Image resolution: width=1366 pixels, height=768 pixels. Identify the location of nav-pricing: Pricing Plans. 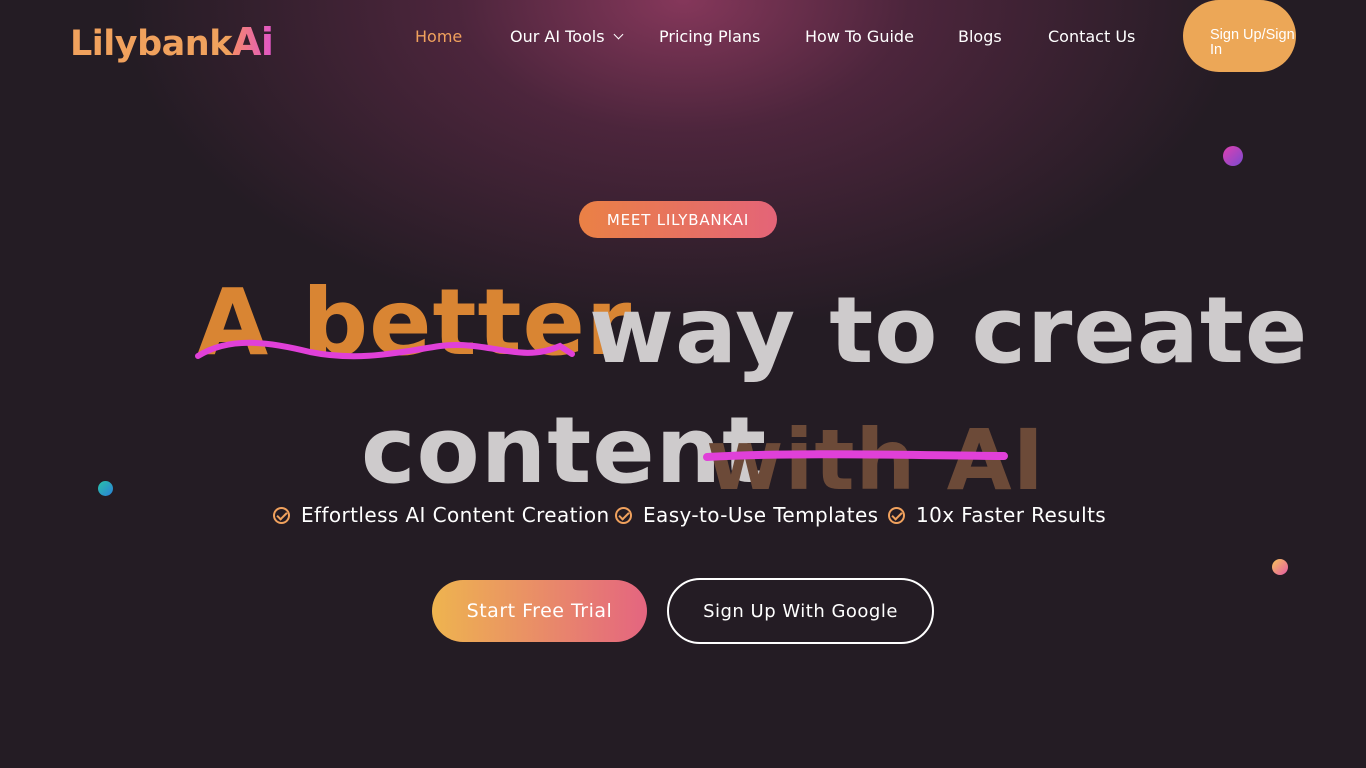
(709, 36).